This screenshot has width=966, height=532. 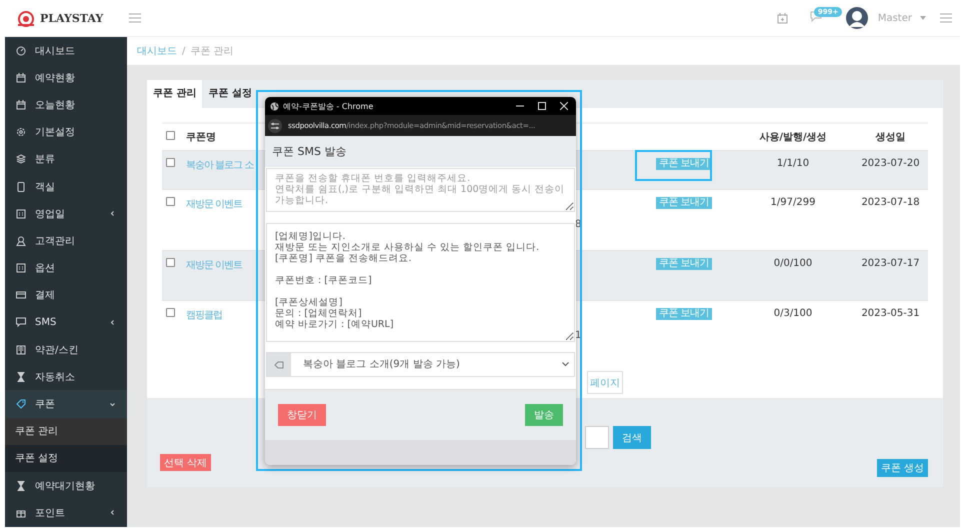 I want to click on breadcrumb-current: 쿠폰 관리, so click(x=212, y=51).